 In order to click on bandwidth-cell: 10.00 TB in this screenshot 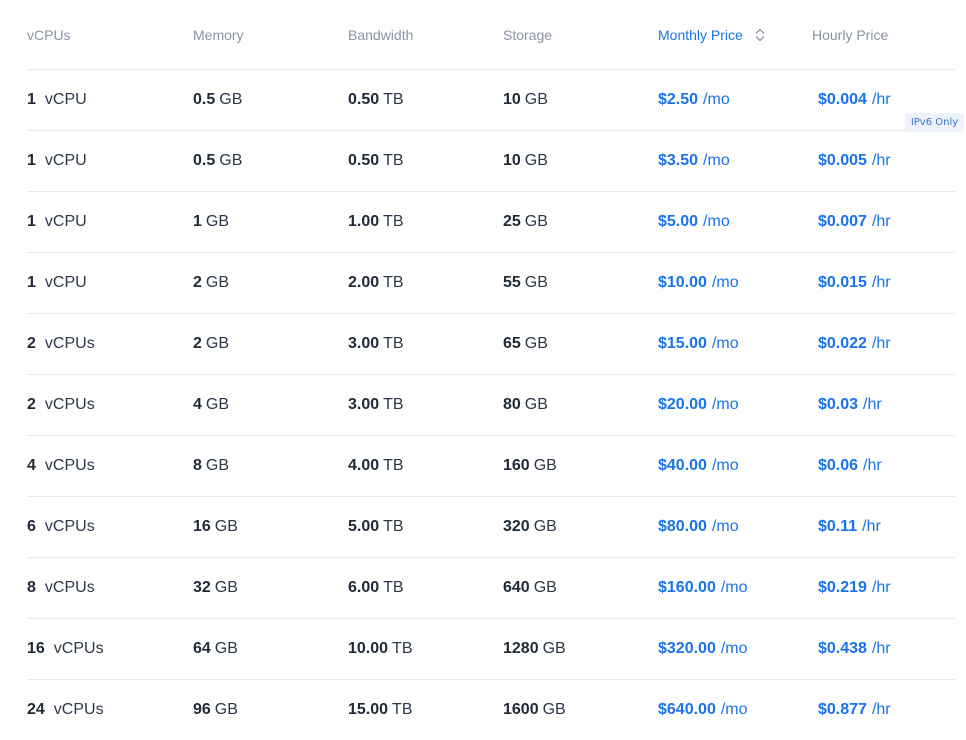, I will do `click(380, 649)`.